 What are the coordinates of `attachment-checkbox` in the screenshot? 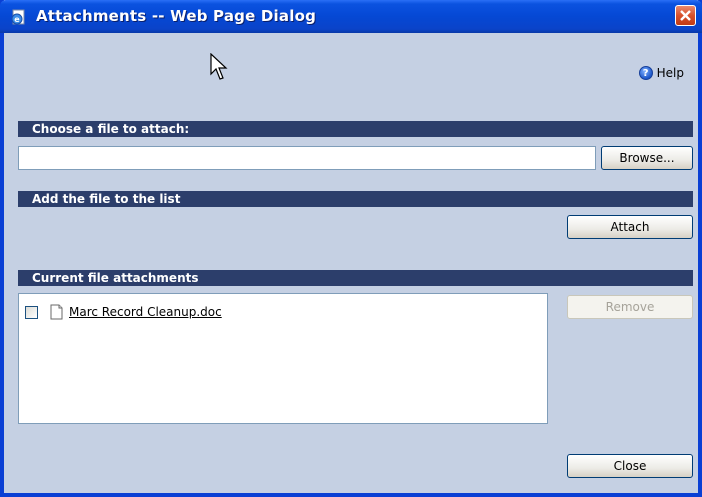 It's located at (31, 312).